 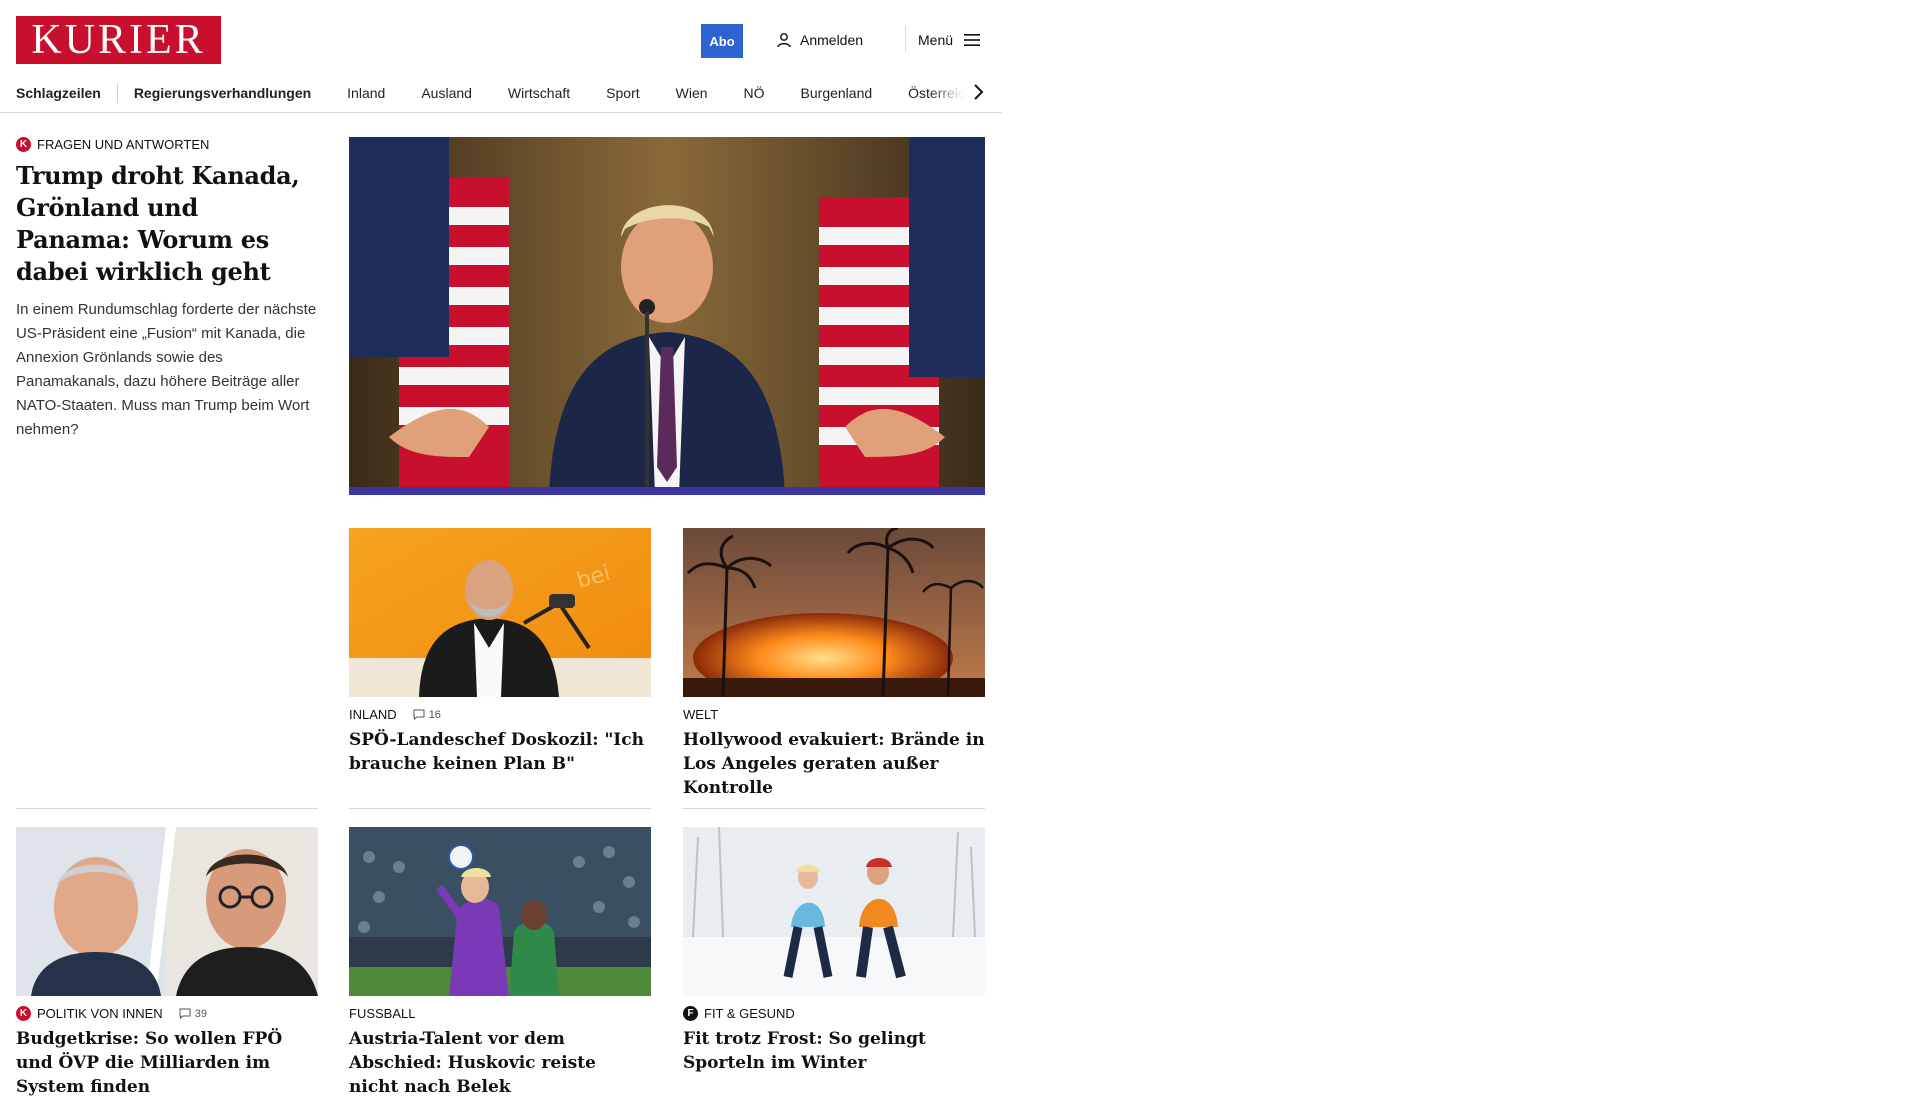 What do you see at coordinates (118, 40) in the screenshot?
I see `kurier-logo: KURIER` at bounding box center [118, 40].